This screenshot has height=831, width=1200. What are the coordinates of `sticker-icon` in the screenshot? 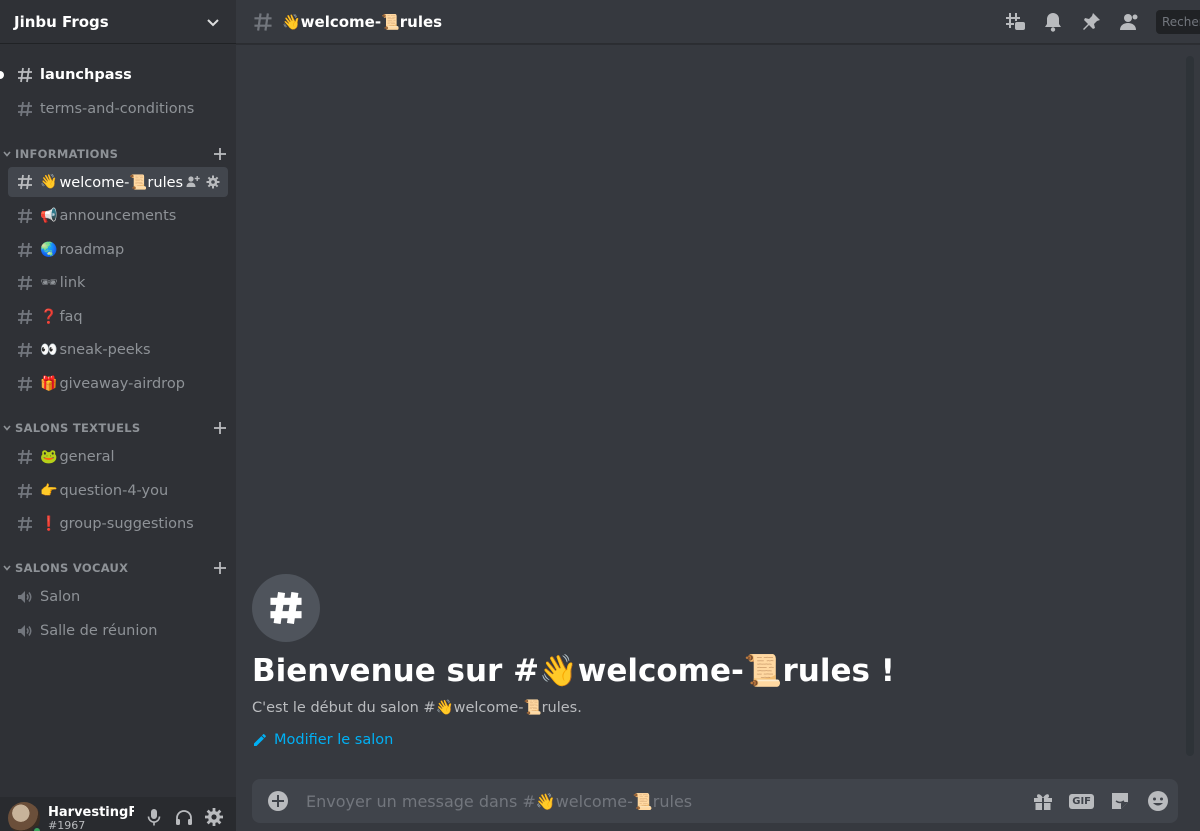 It's located at (1120, 801).